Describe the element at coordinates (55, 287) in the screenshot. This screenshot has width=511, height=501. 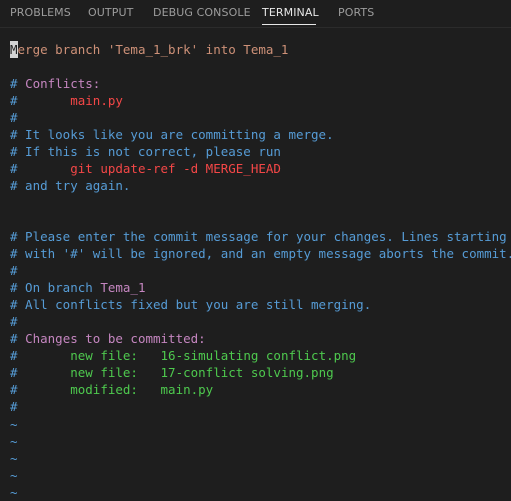
I see `branch-prefix: # On branch` at that location.